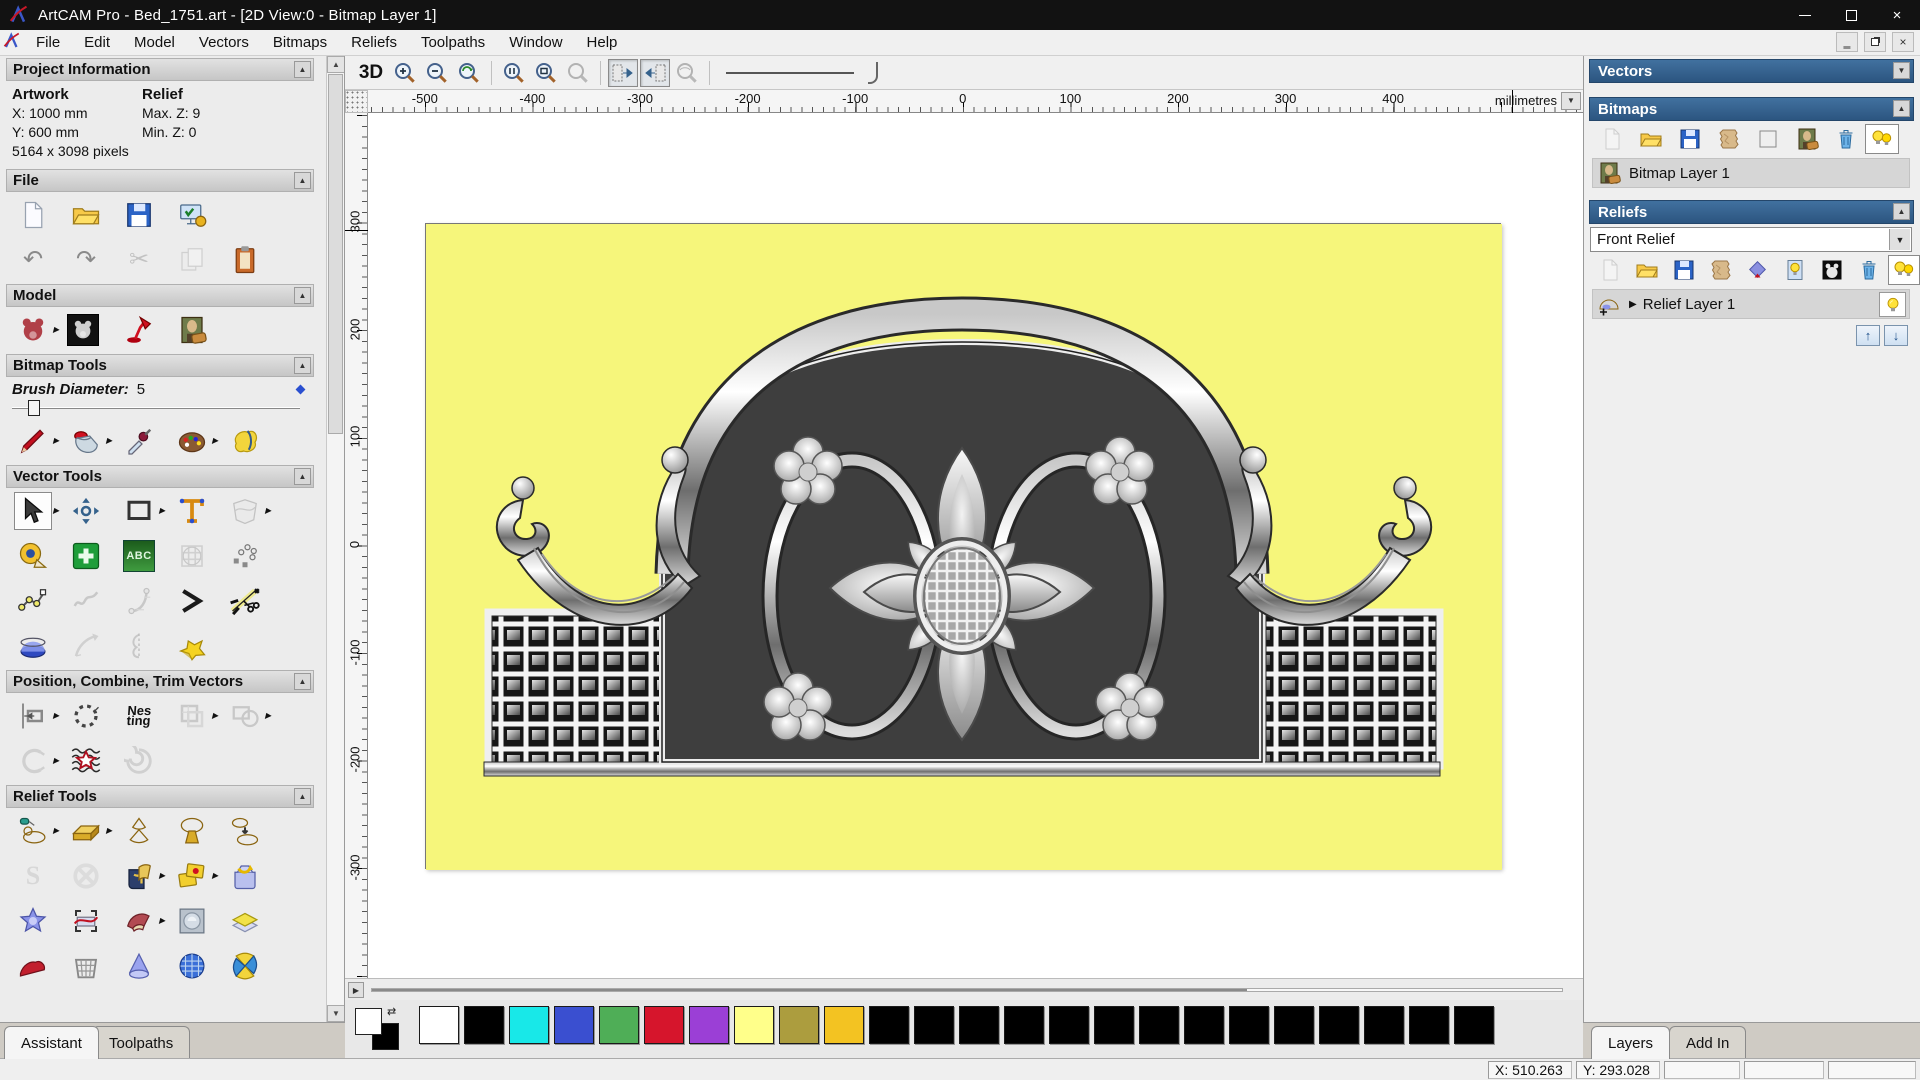 The width and height of the screenshot is (1920, 1080). Describe the element at coordinates (139, 876) in the screenshot. I see `relief-library-button` at that location.